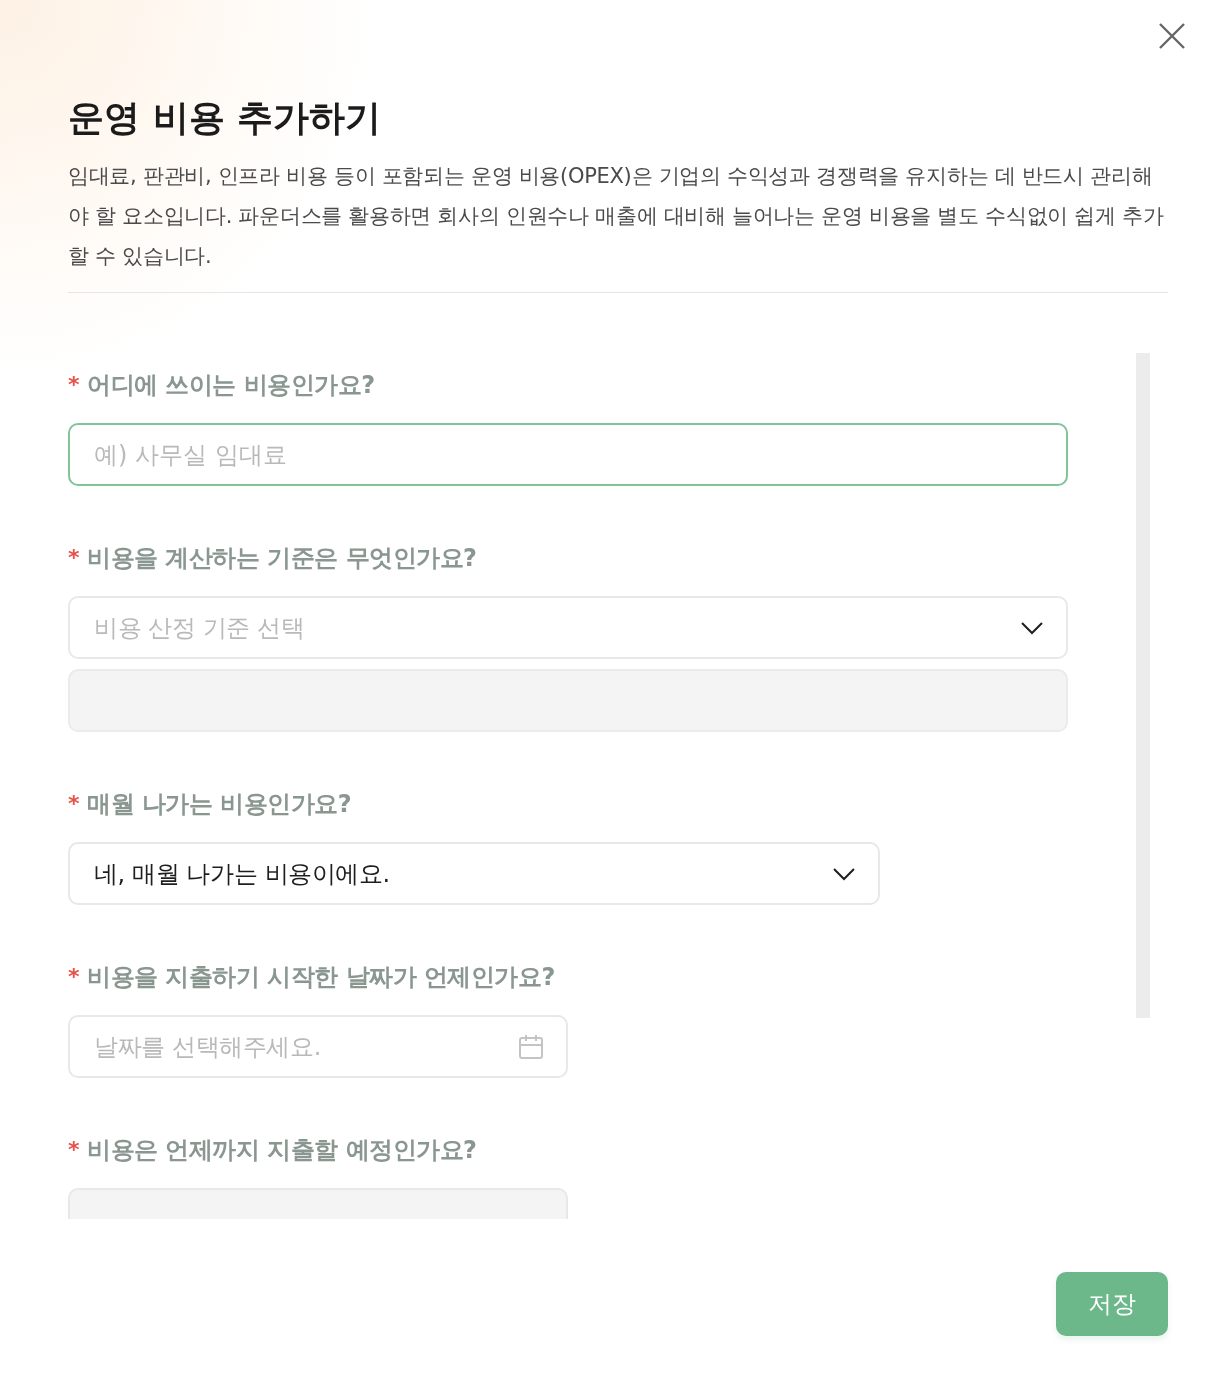 The height and width of the screenshot is (1398, 1228). Describe the element at coordinates (568, 627) in the screenshot. I see `select-field: 비용 산정 기준 선택` at that location.